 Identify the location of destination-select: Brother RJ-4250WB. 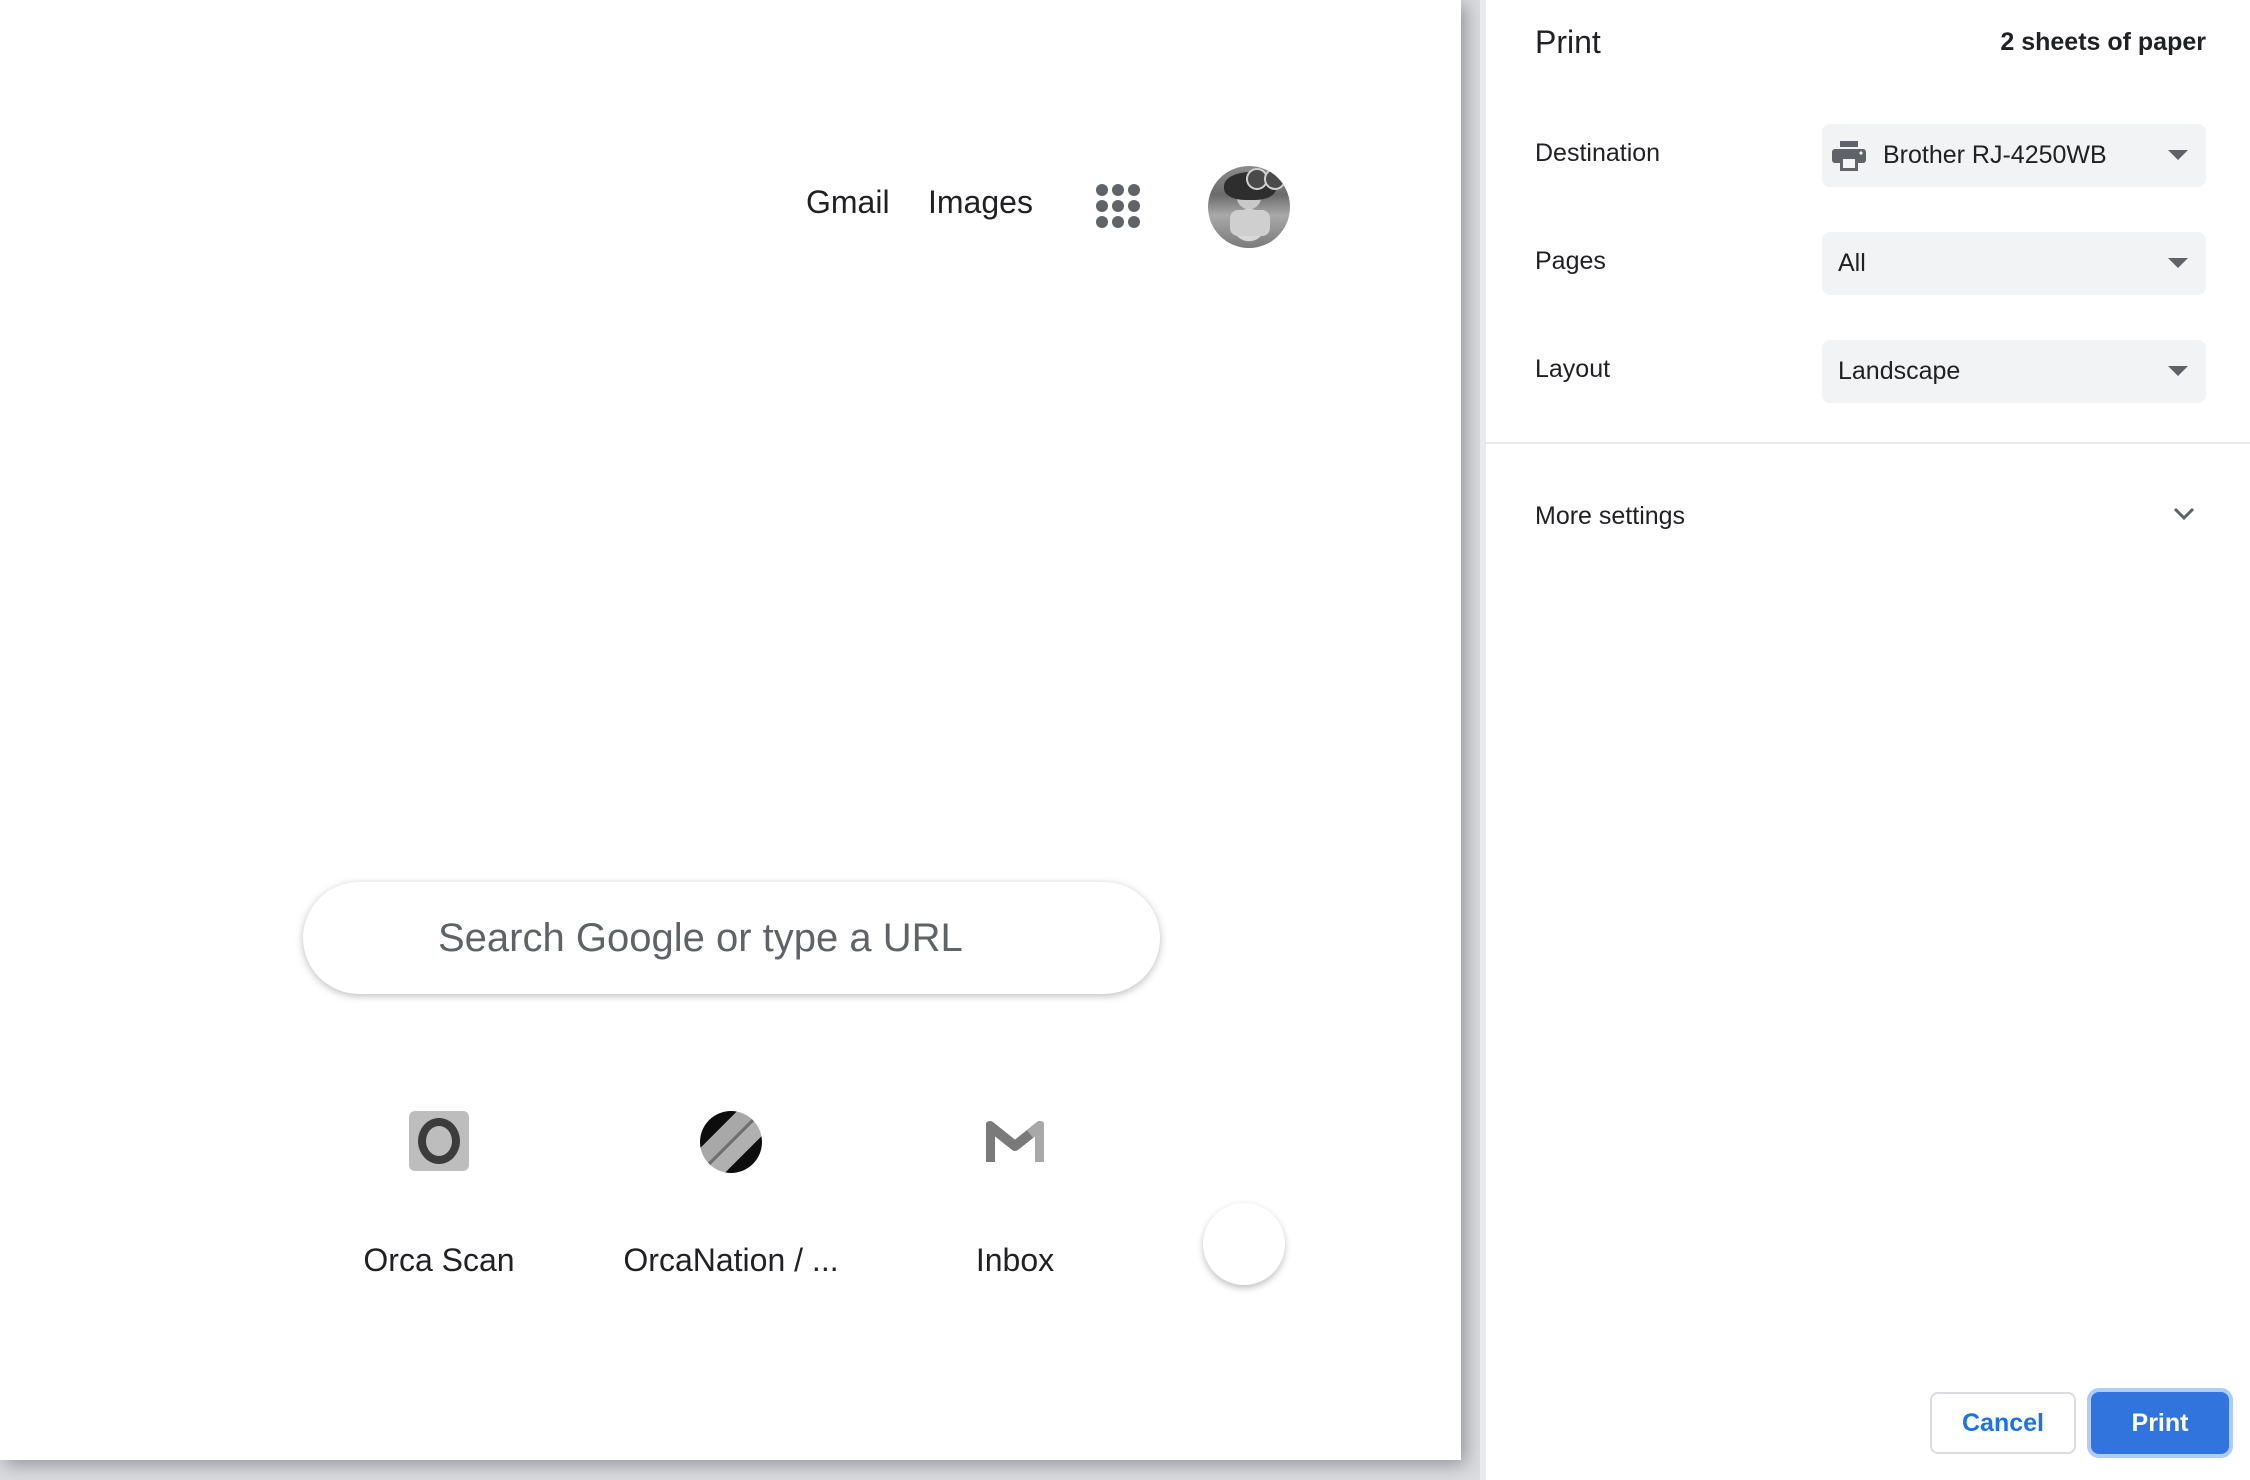
(2014, 155).